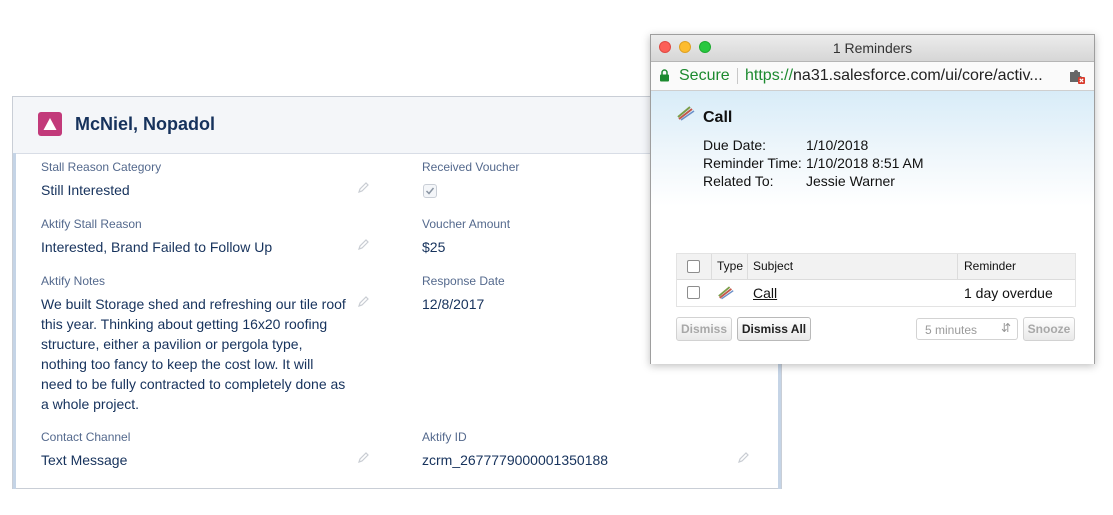 This screenshot has width=1113, height=515. I want to click on column-header-reminder: Reminder, so click(990, 266).